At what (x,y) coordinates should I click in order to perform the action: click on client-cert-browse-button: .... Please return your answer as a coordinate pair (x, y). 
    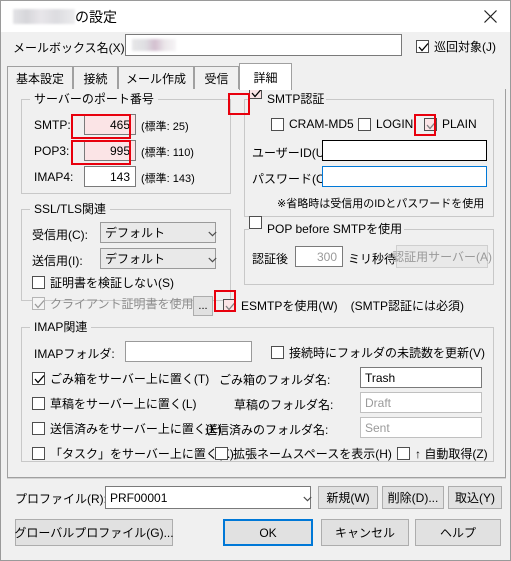
    Looking at the image, I should click on (203, 306).